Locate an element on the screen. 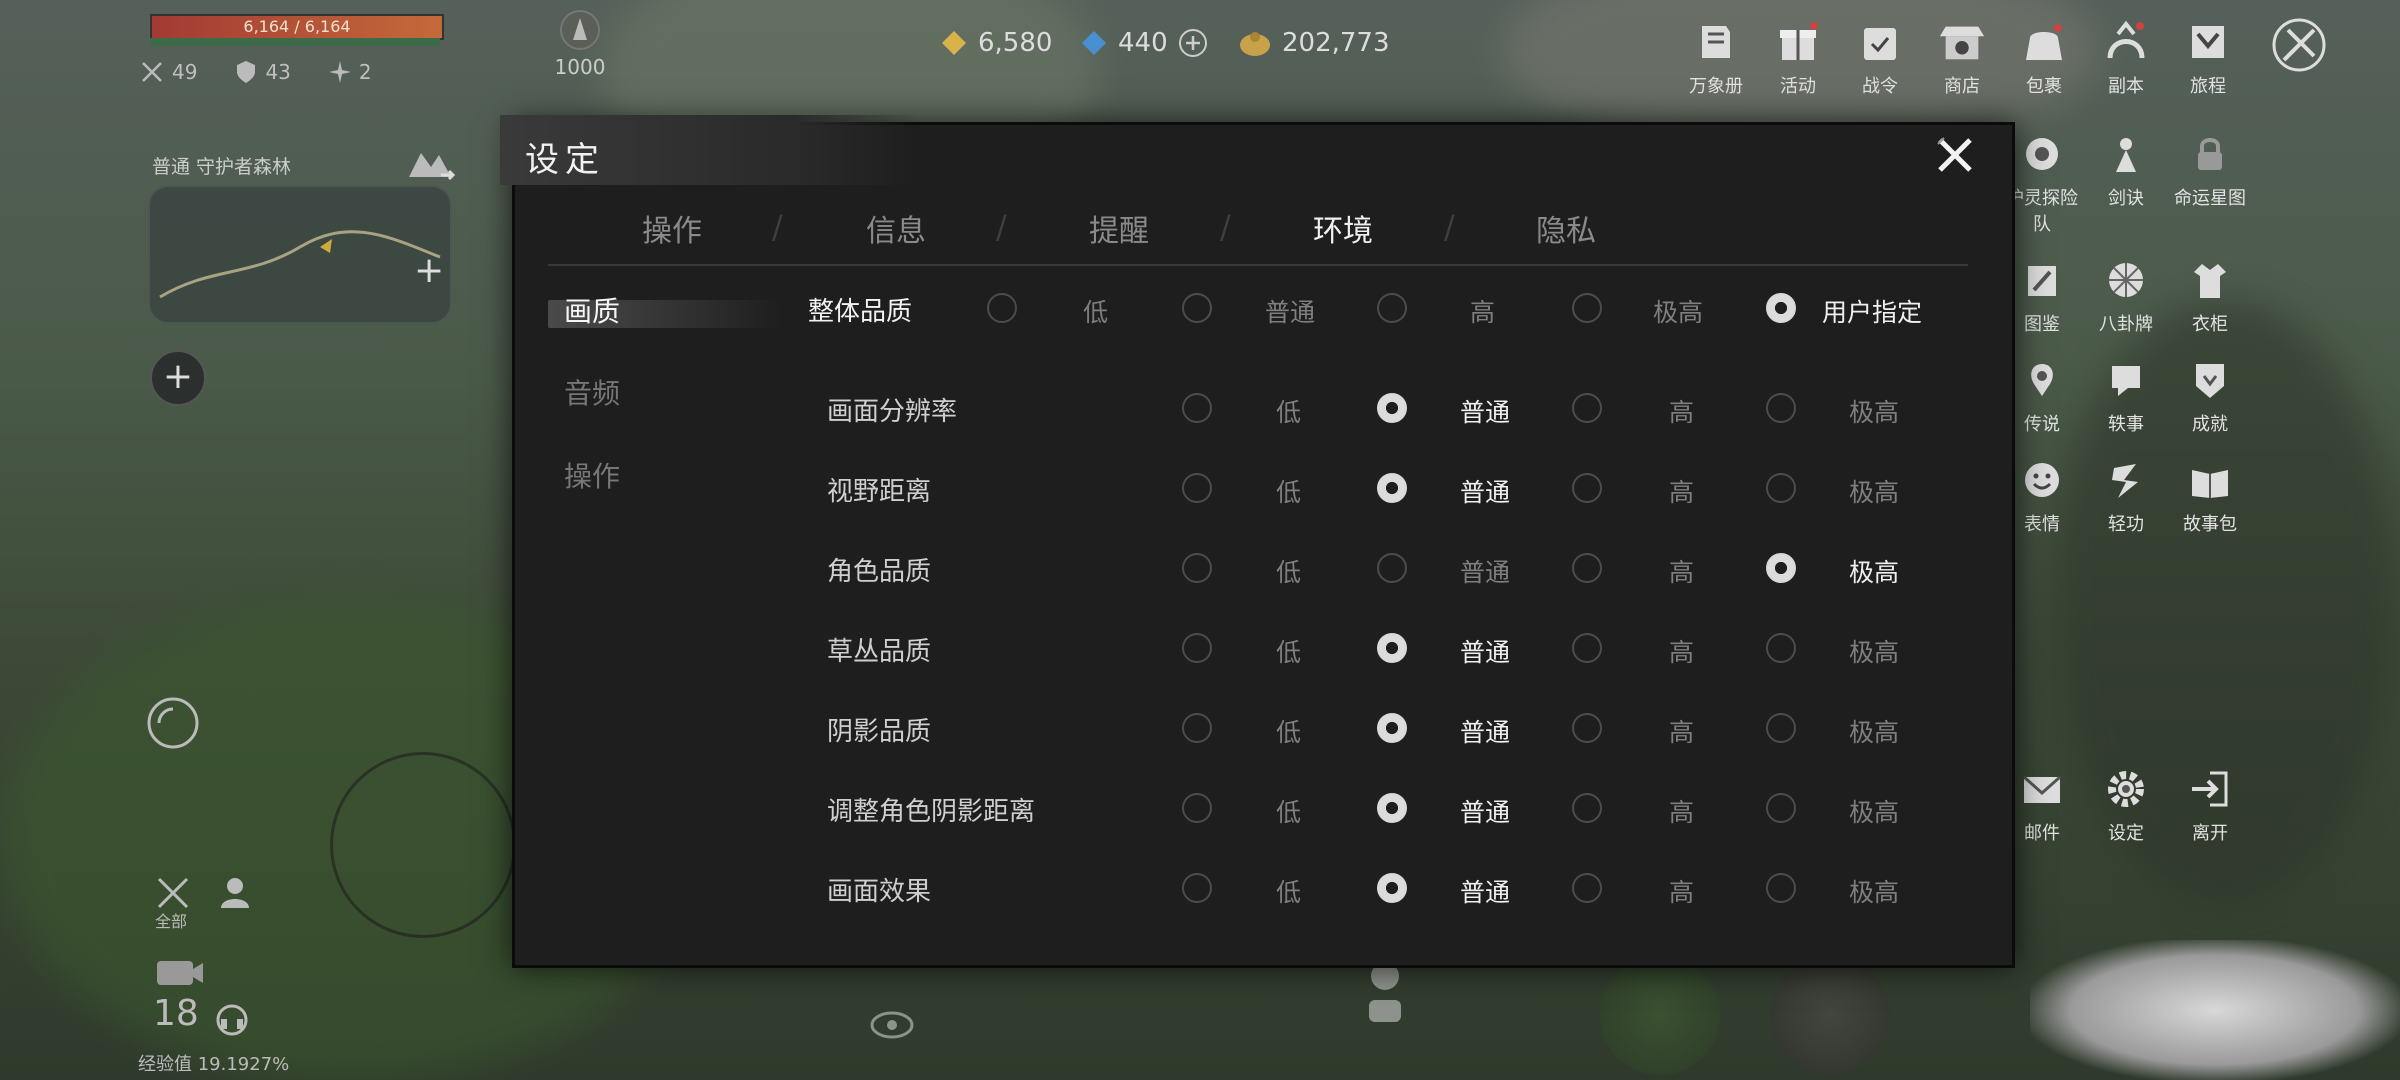 The height and width of the screenshot is (1080, 2400). add-currency-icon is located at coordinates (1193, 43).